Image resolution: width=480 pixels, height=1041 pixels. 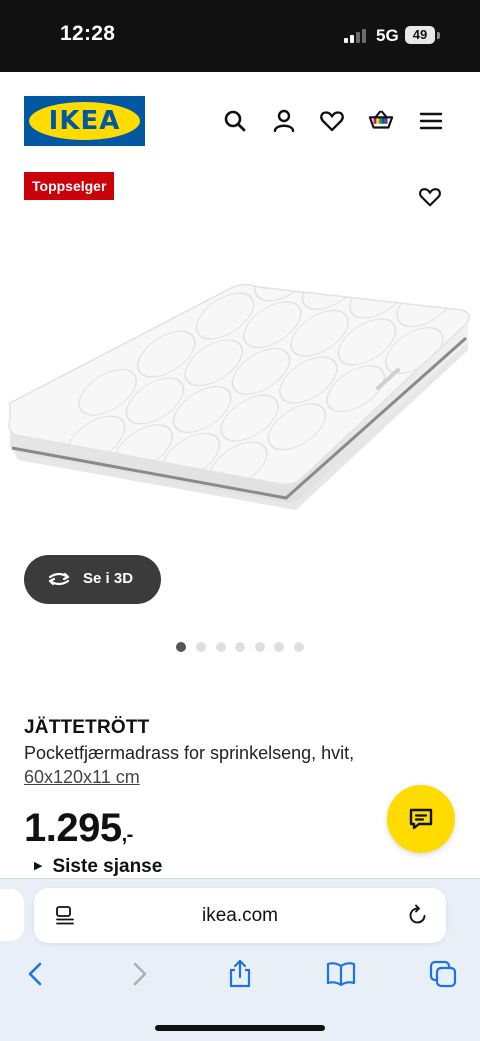 I want to click on product-dimensions-link: 60x120x11 cm, so click(x=82, y=777).